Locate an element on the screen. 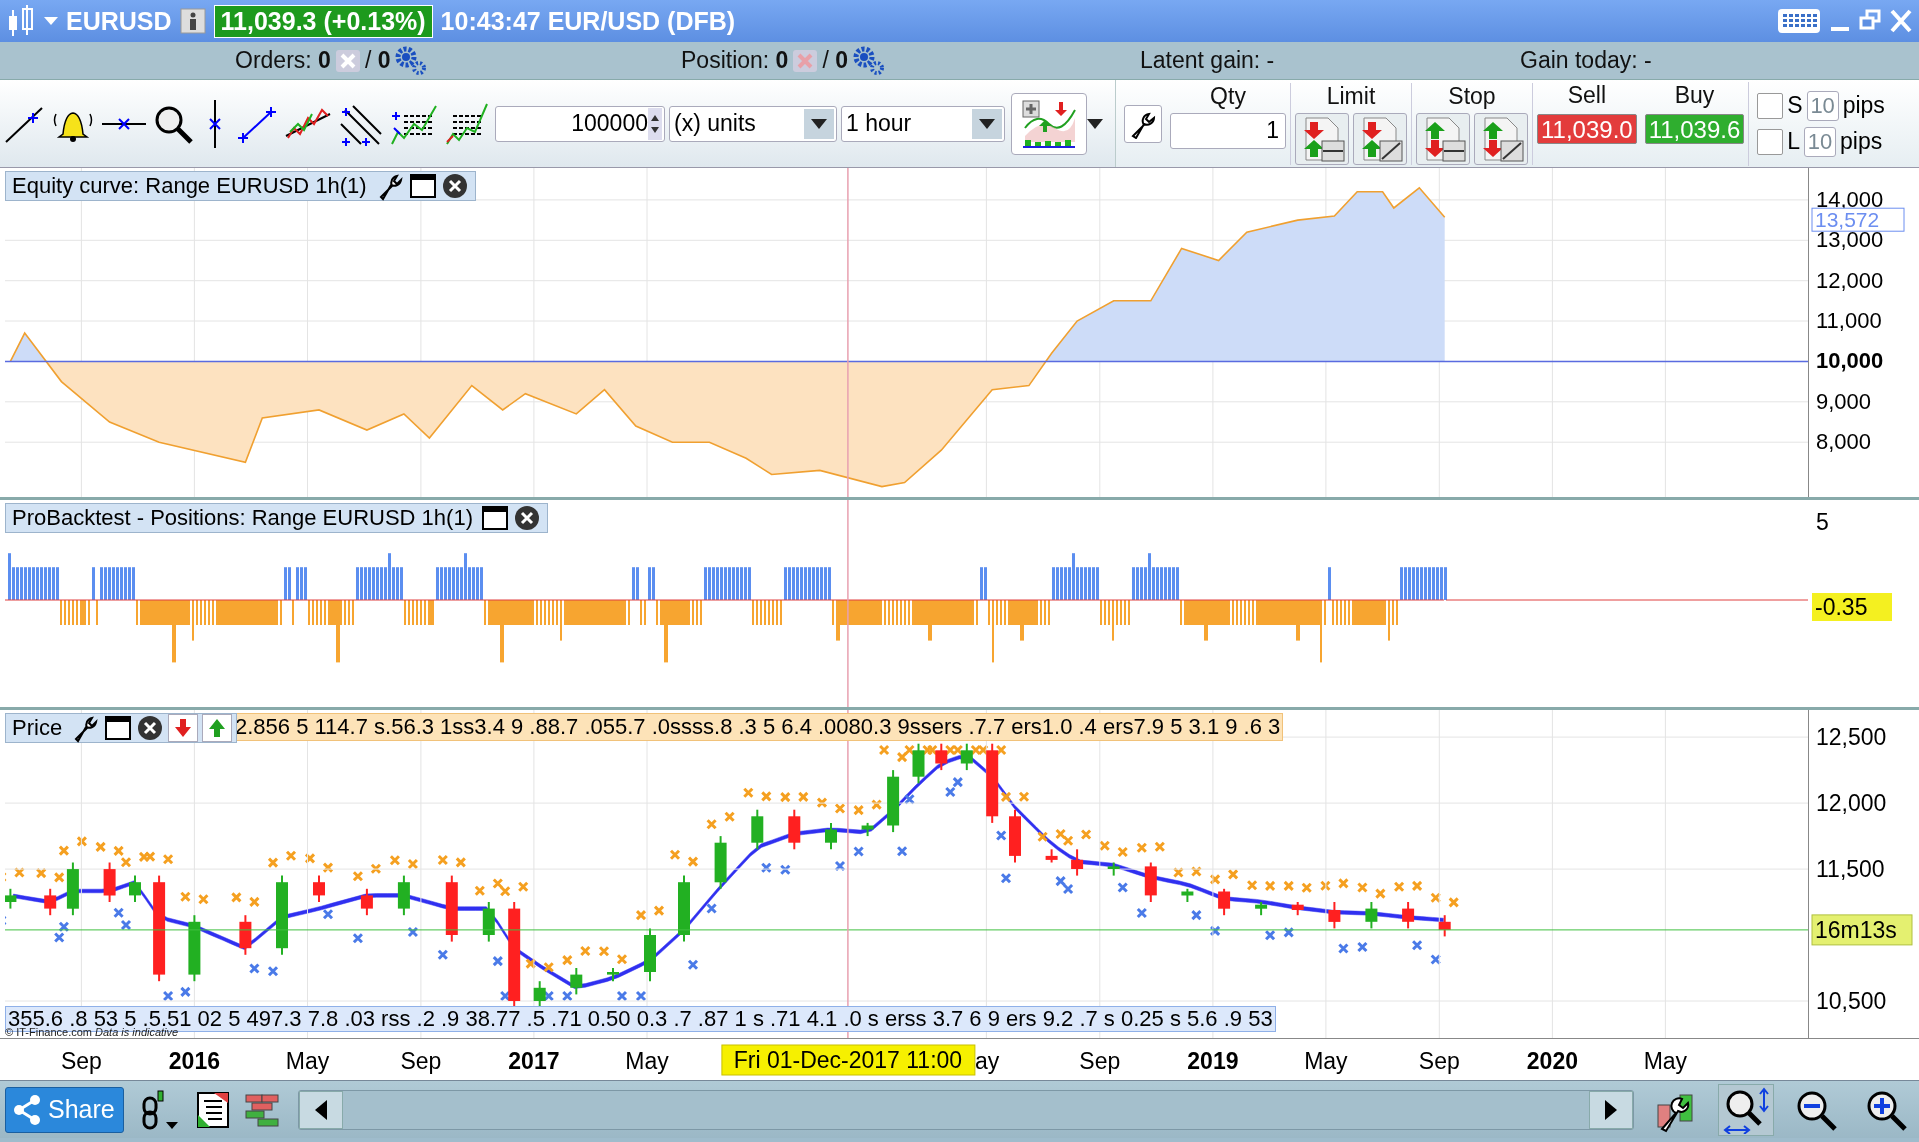 The image size is (1919, 1142). axis-tick-label: 9,000 is located at coordinates (1844, 401).